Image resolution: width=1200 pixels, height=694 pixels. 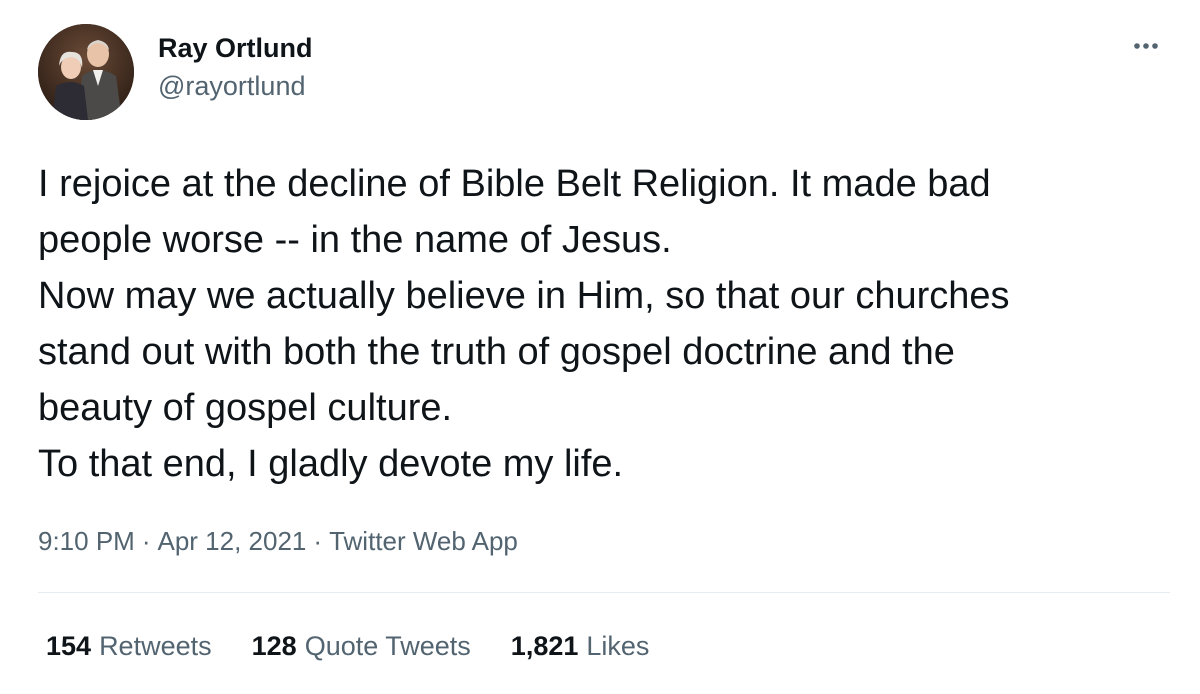 What do you see at coordinates (544, 646) in the screenshot?
I see `likes-count: 1,821` at bounding box center [544, 646].